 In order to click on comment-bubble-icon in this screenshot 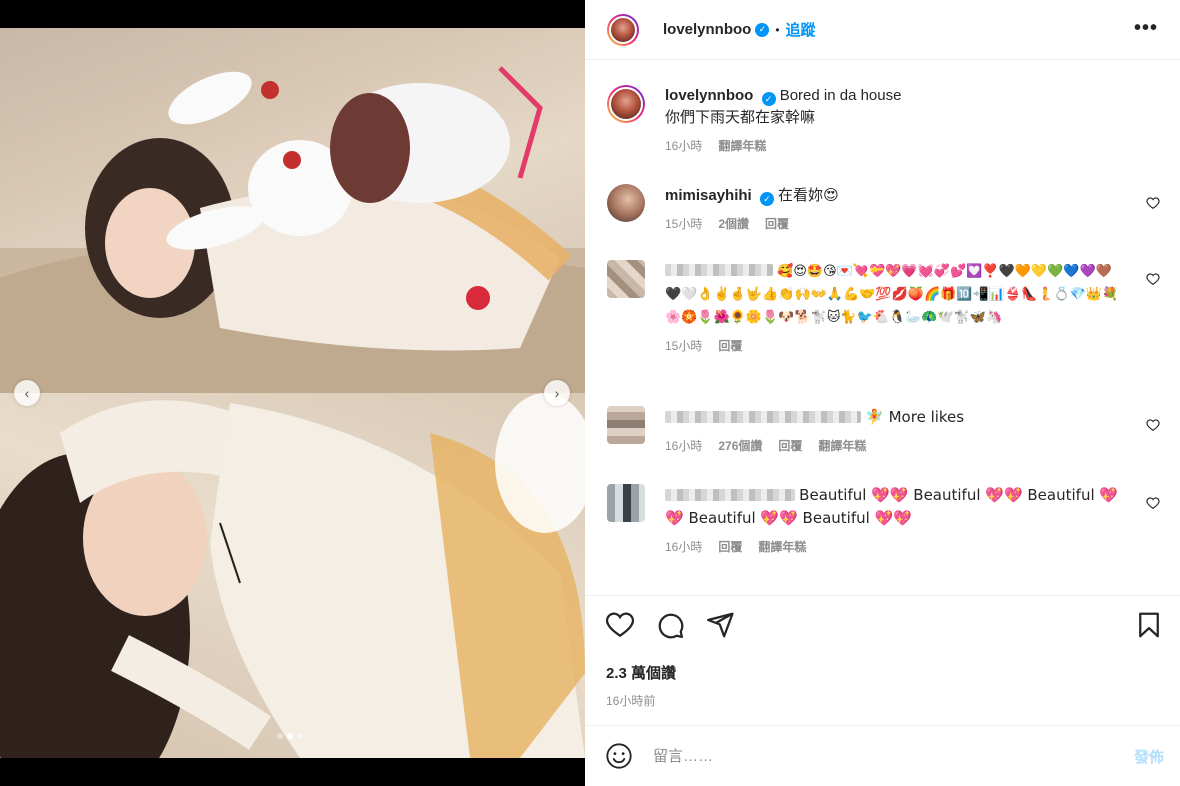, I will do `click(670, 625)`.